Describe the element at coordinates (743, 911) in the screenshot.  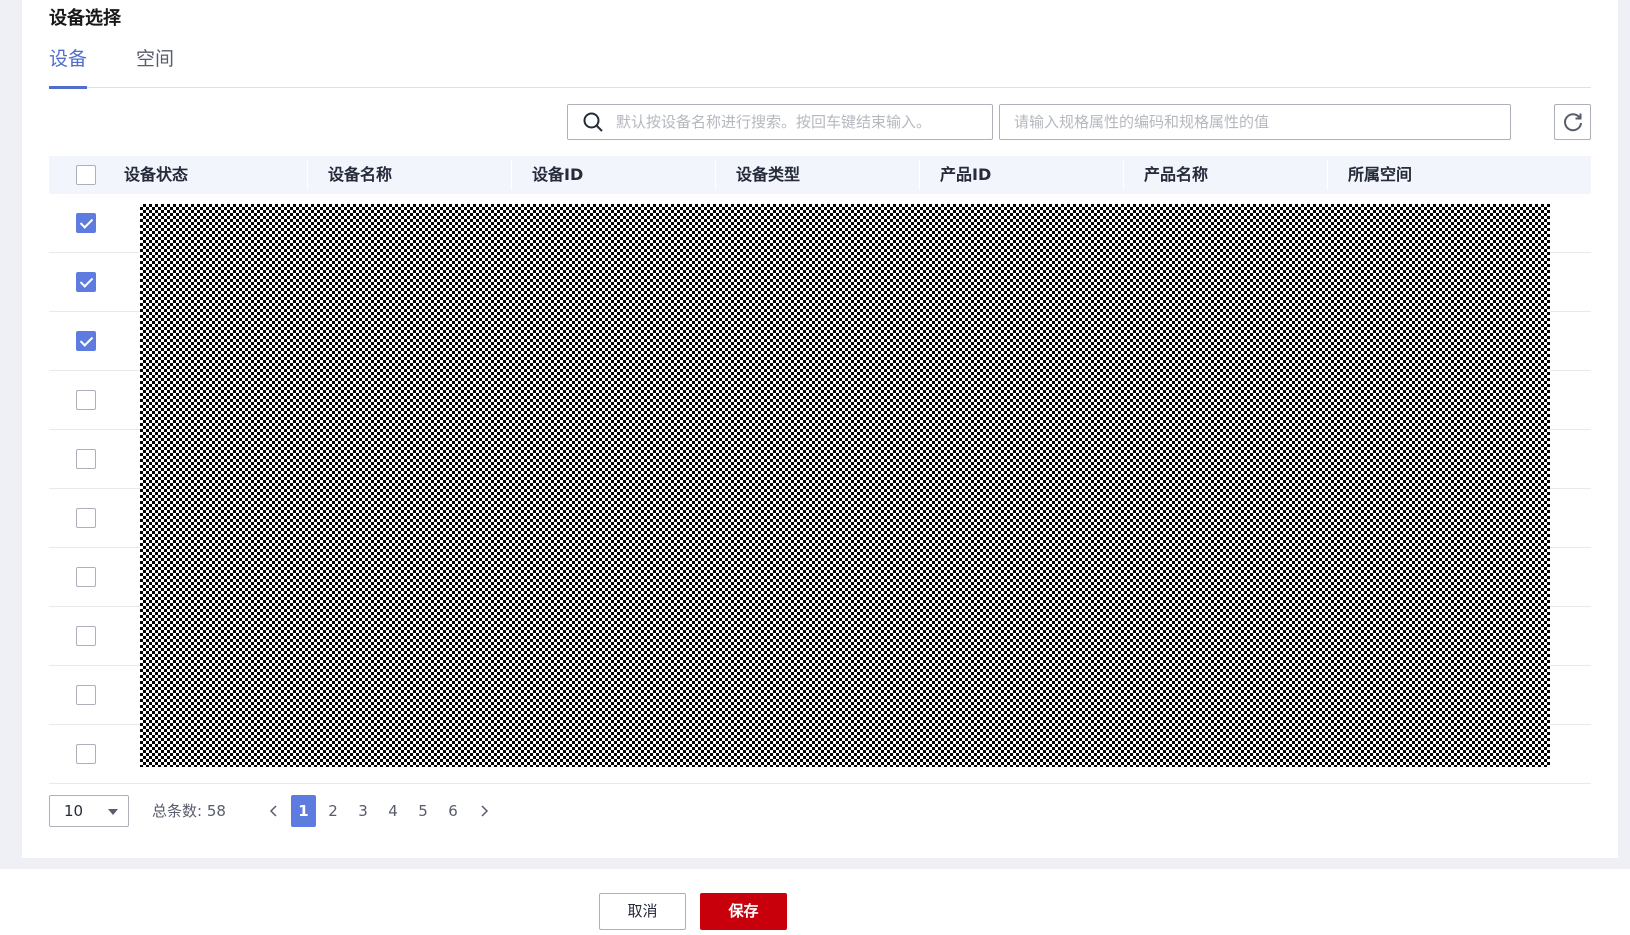
I see `save-button: 保存` at that location.